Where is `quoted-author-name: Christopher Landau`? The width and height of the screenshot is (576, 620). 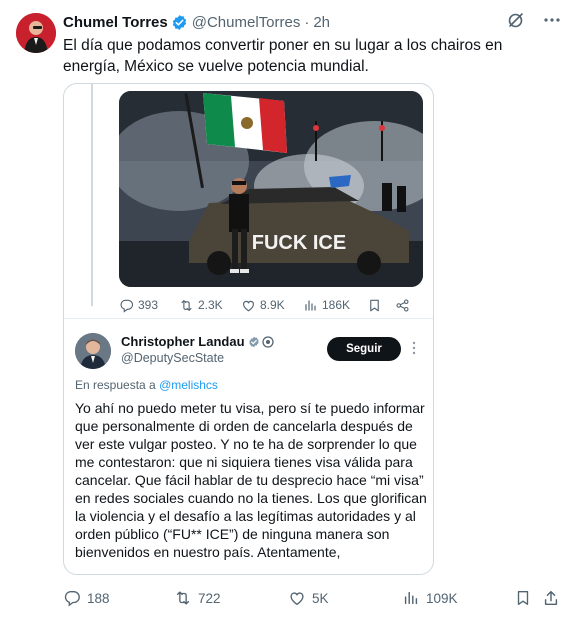
quoted-author-name: Christopher Landau is located at coordinates (183, 341).